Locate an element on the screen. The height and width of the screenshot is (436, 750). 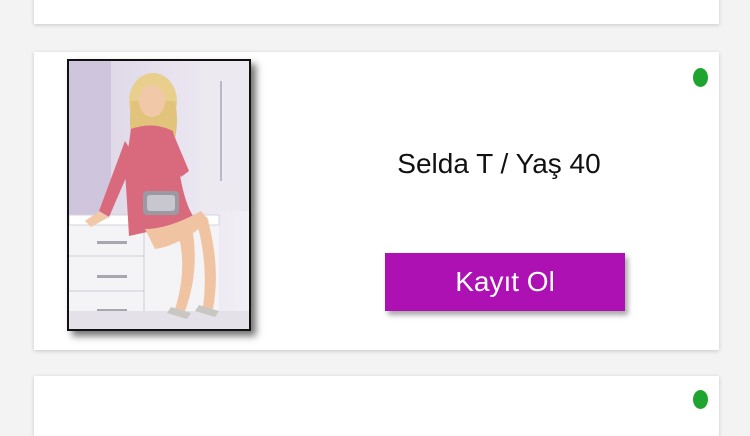
next-profile-card is located at coordinates (376, 406).